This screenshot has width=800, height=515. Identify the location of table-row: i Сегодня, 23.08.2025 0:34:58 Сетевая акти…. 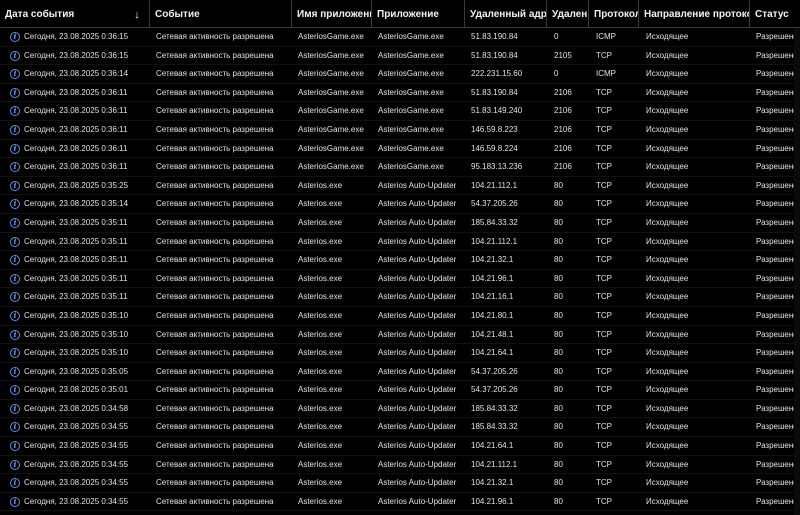
(400, 409).